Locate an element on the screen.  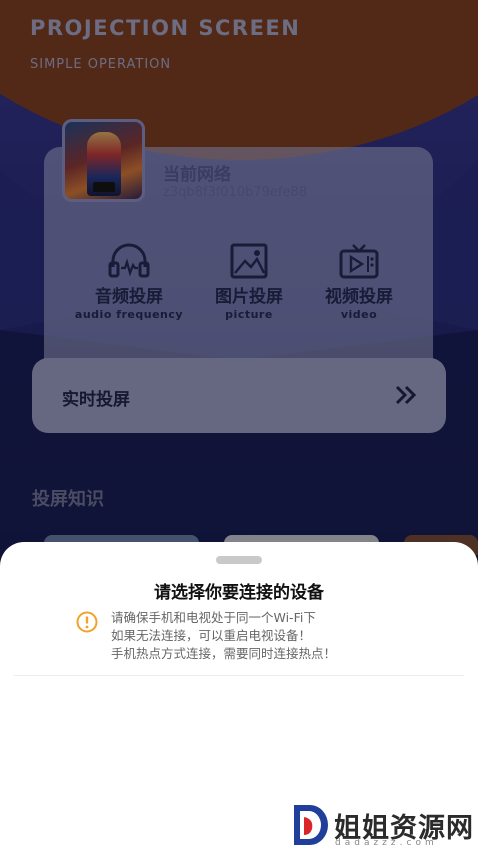
notice-line: 手机热点方式连接，需要同时连接热点！ is located at coordinates (224, 653).